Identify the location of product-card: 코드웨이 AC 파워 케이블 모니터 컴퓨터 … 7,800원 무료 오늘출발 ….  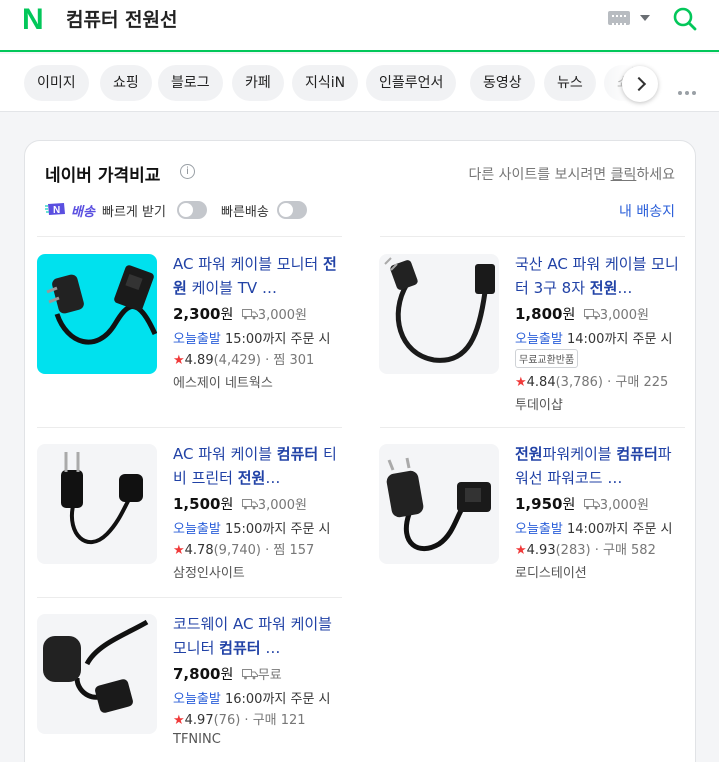
(189, 688).